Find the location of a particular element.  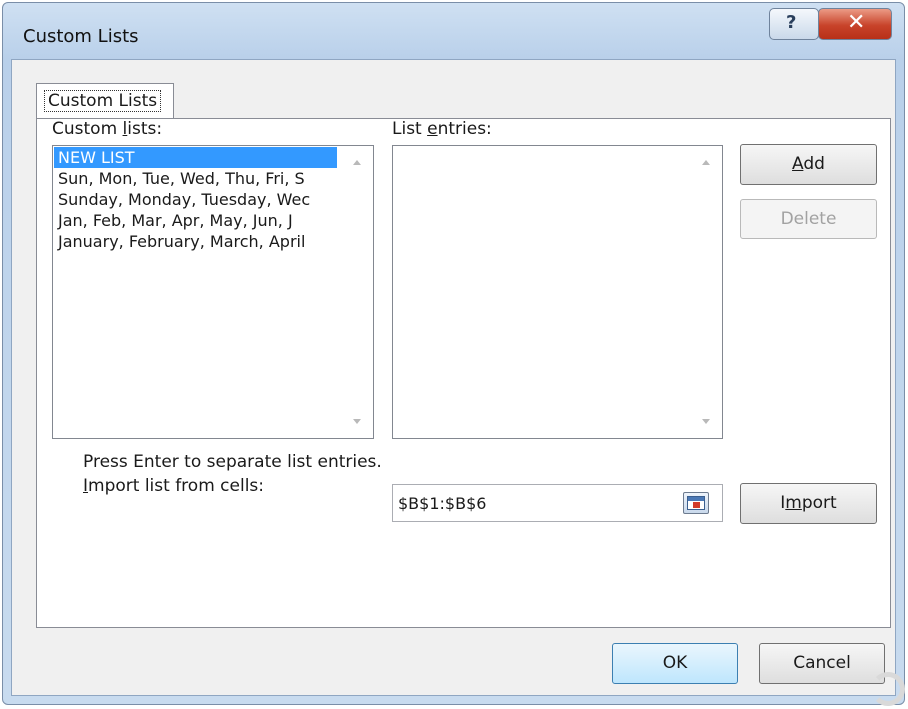

custom-lists-label: Custom lists: is located at coordinates (107, 129).